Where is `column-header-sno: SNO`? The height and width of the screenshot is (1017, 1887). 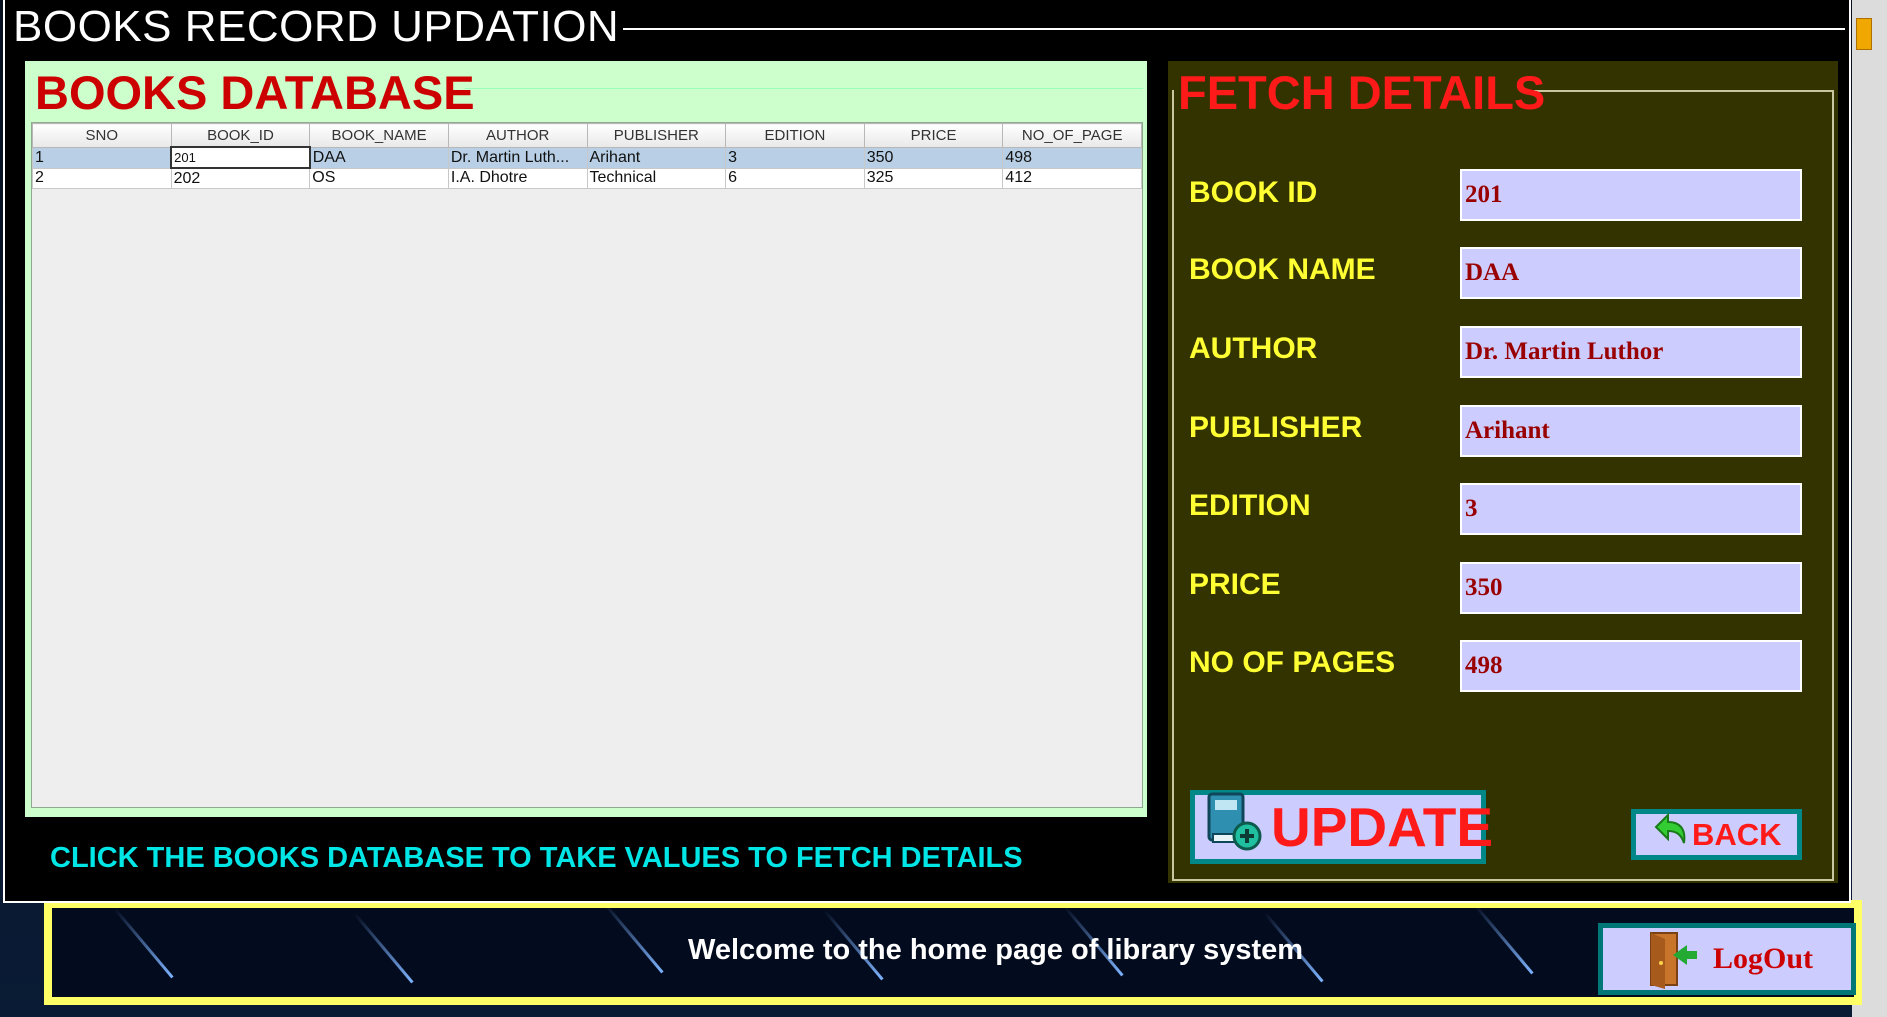
column-header-sno: SNO is located at coordinates (102, 135).